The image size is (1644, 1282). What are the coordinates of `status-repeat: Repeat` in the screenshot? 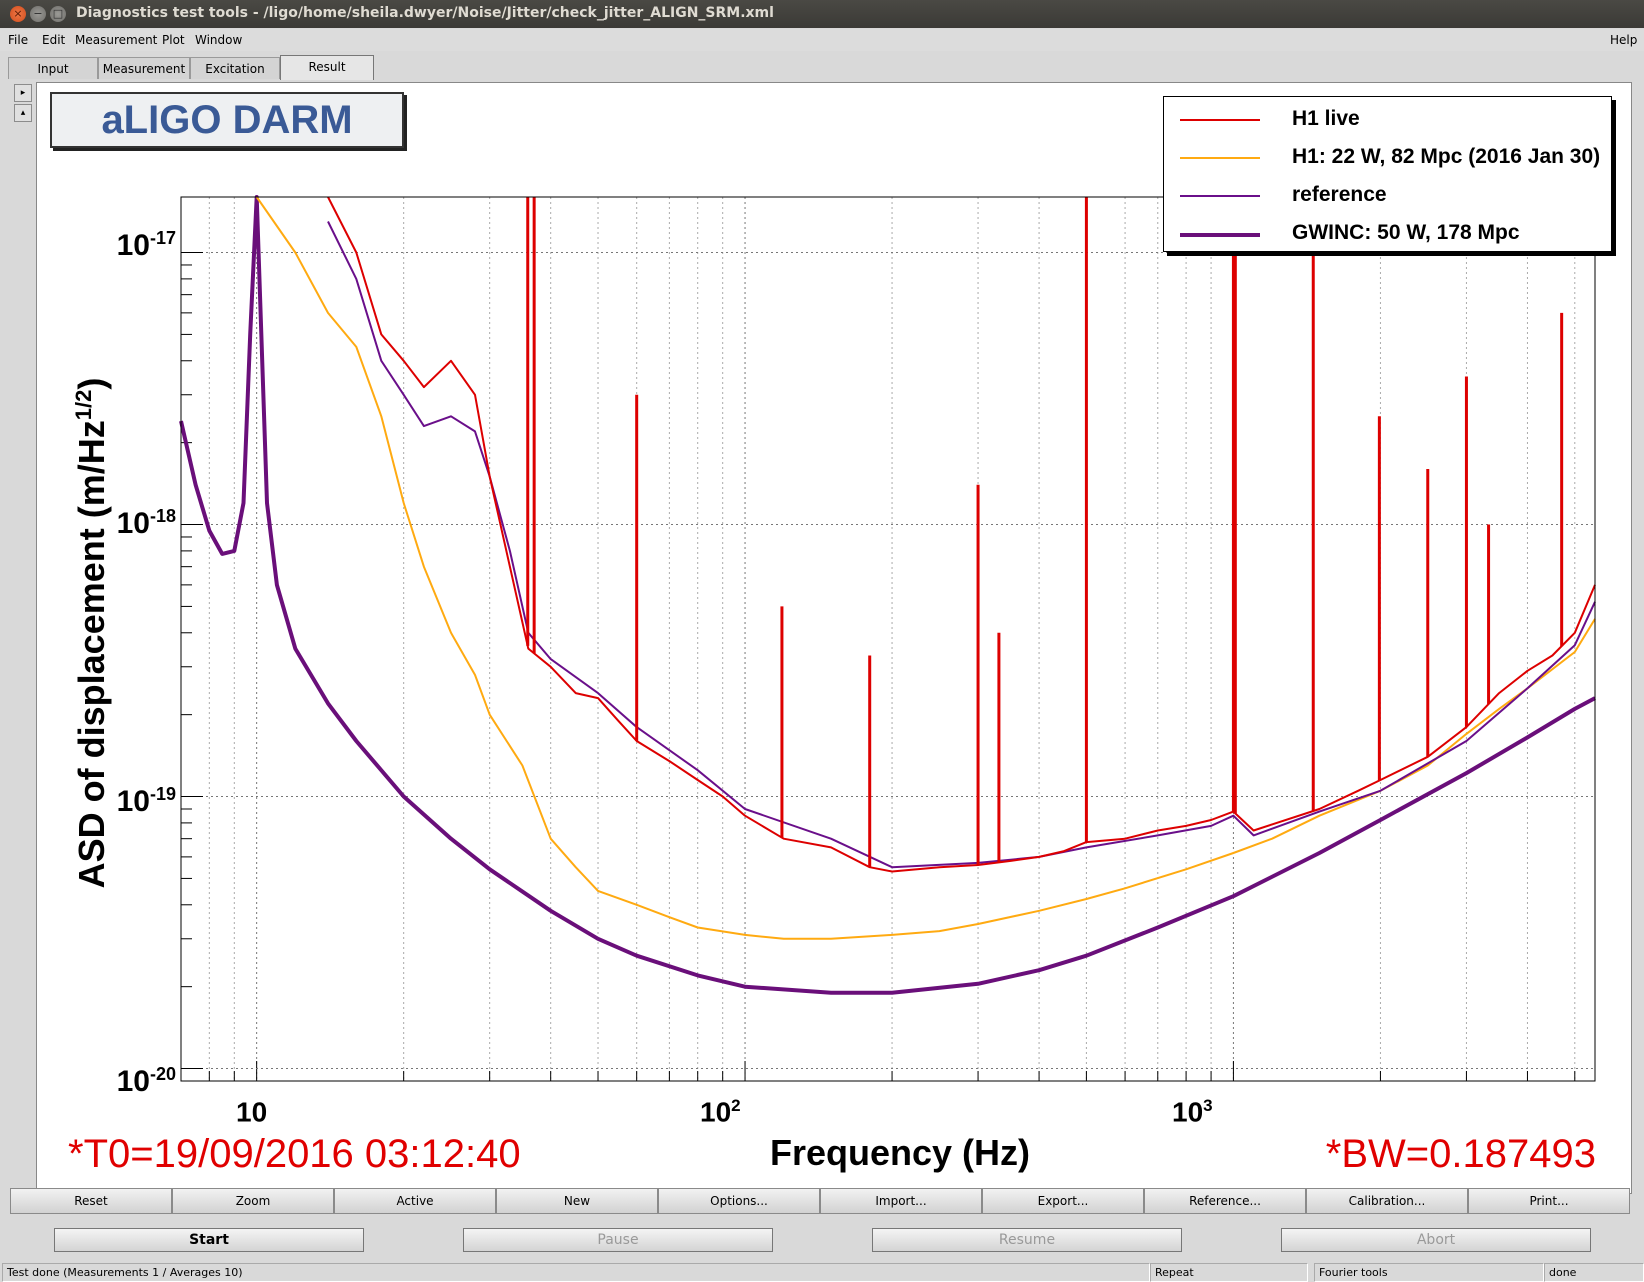 It's located at (1229, 1272).